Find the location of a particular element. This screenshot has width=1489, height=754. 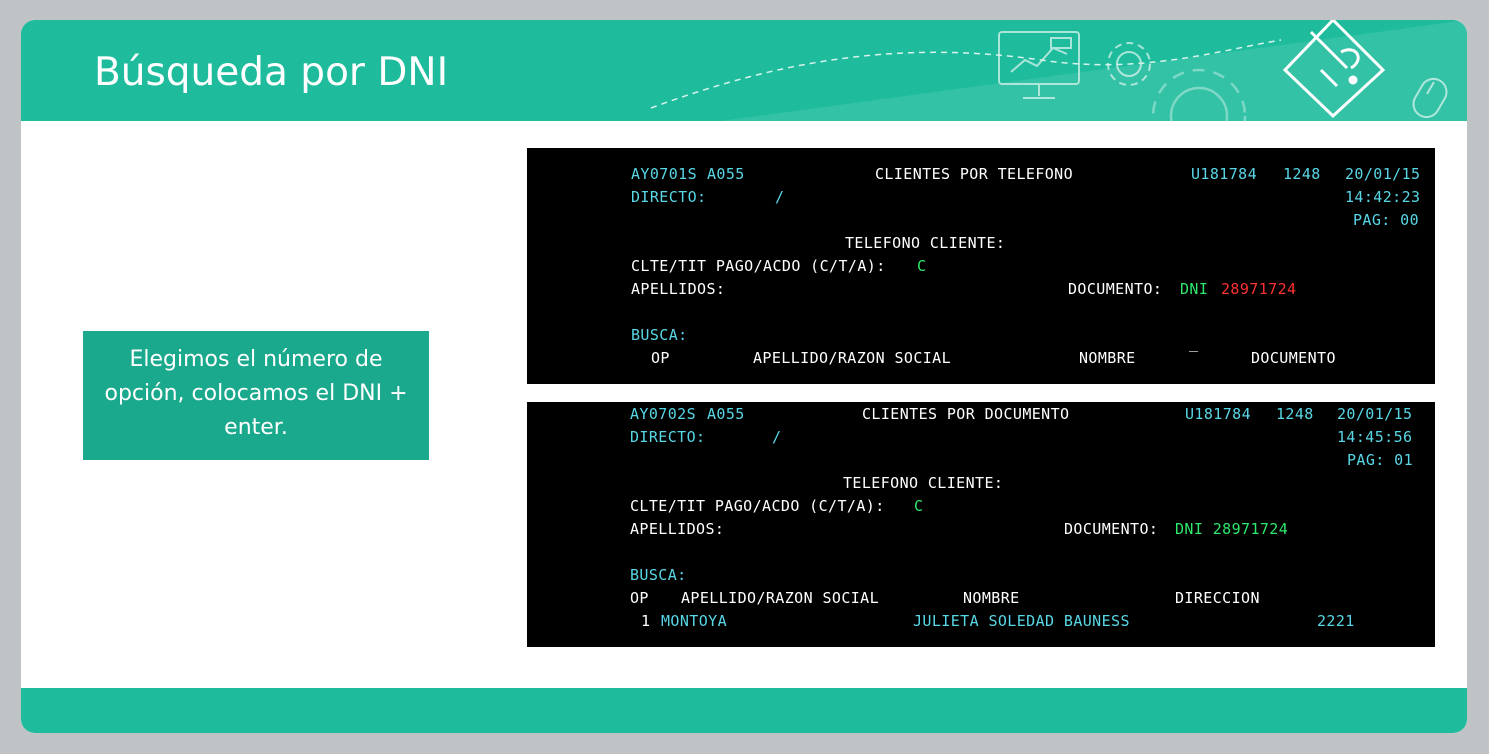

column-direccion: DIRECCION is located at coordinates (1217, 598).